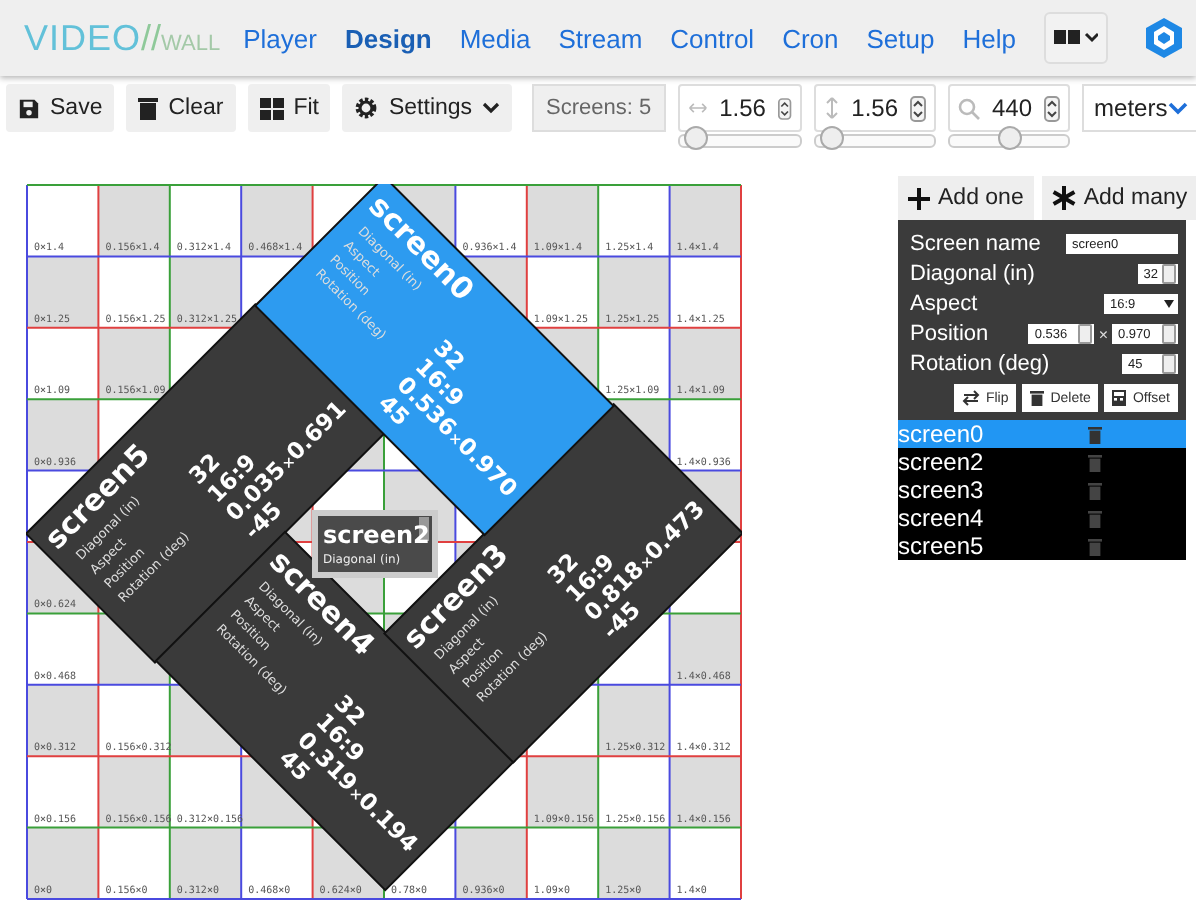 Image resolution: width=1196 pixels, height=918 pixels. Describe the element at coordinates (600, 38) in the screenshot. I see `nav-link: Stream` at that location.